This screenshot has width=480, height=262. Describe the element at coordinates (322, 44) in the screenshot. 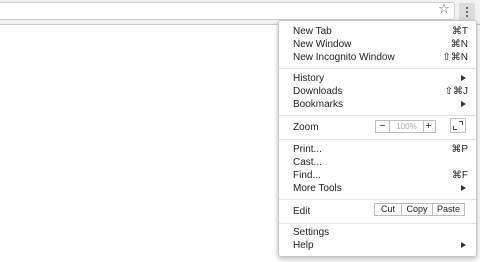

I see `menu-item-label: New Window` at that location.